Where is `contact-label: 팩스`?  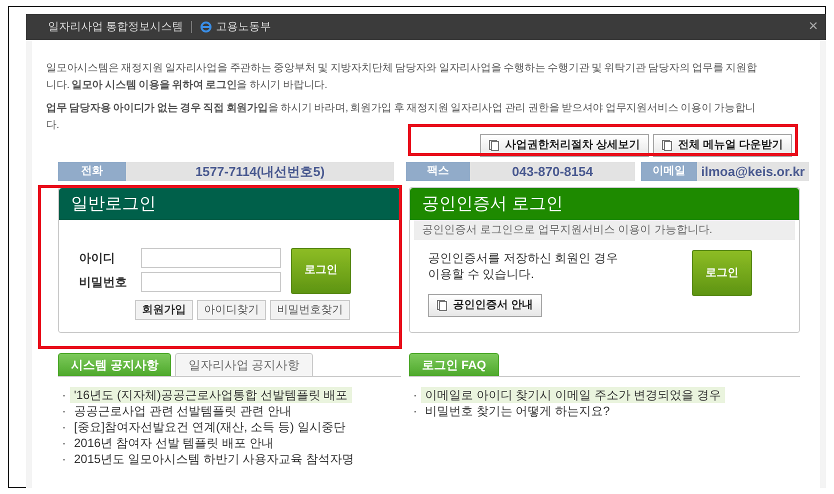
contact-label: 팩스 is located at coordinates (438, 171).